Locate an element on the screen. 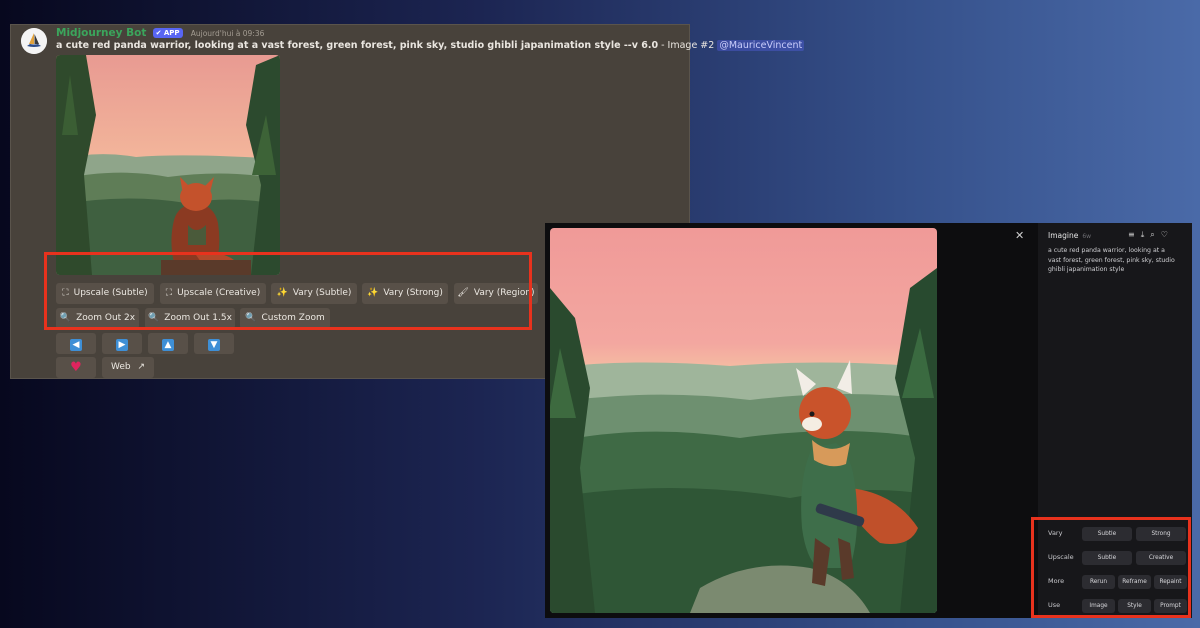 The width and height of the screenshot is (1200, 628). external-link-icon: ↗ is located at coordinates (141, 367).